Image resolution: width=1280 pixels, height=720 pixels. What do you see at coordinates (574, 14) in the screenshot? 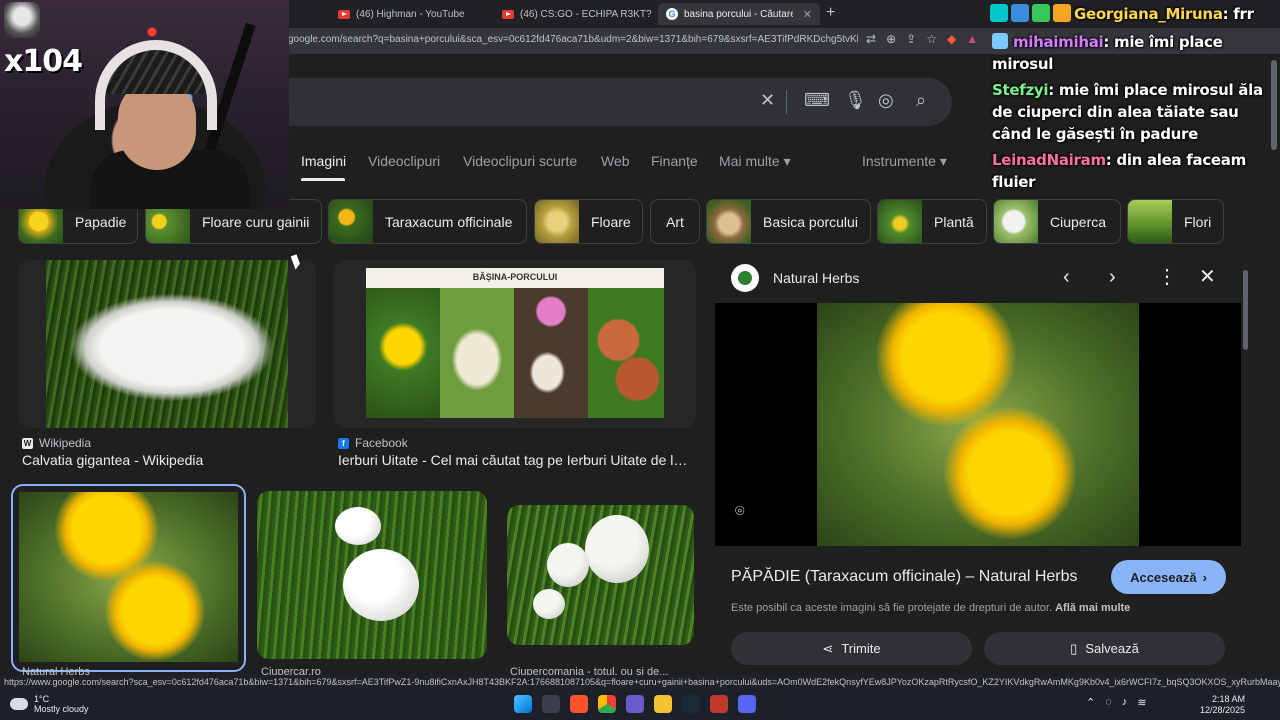
I see `tab-youtube-csgo: (46) CS:GO - ECHIPA R3KT? w/ Maxsir` at bounding box center [574, 14].